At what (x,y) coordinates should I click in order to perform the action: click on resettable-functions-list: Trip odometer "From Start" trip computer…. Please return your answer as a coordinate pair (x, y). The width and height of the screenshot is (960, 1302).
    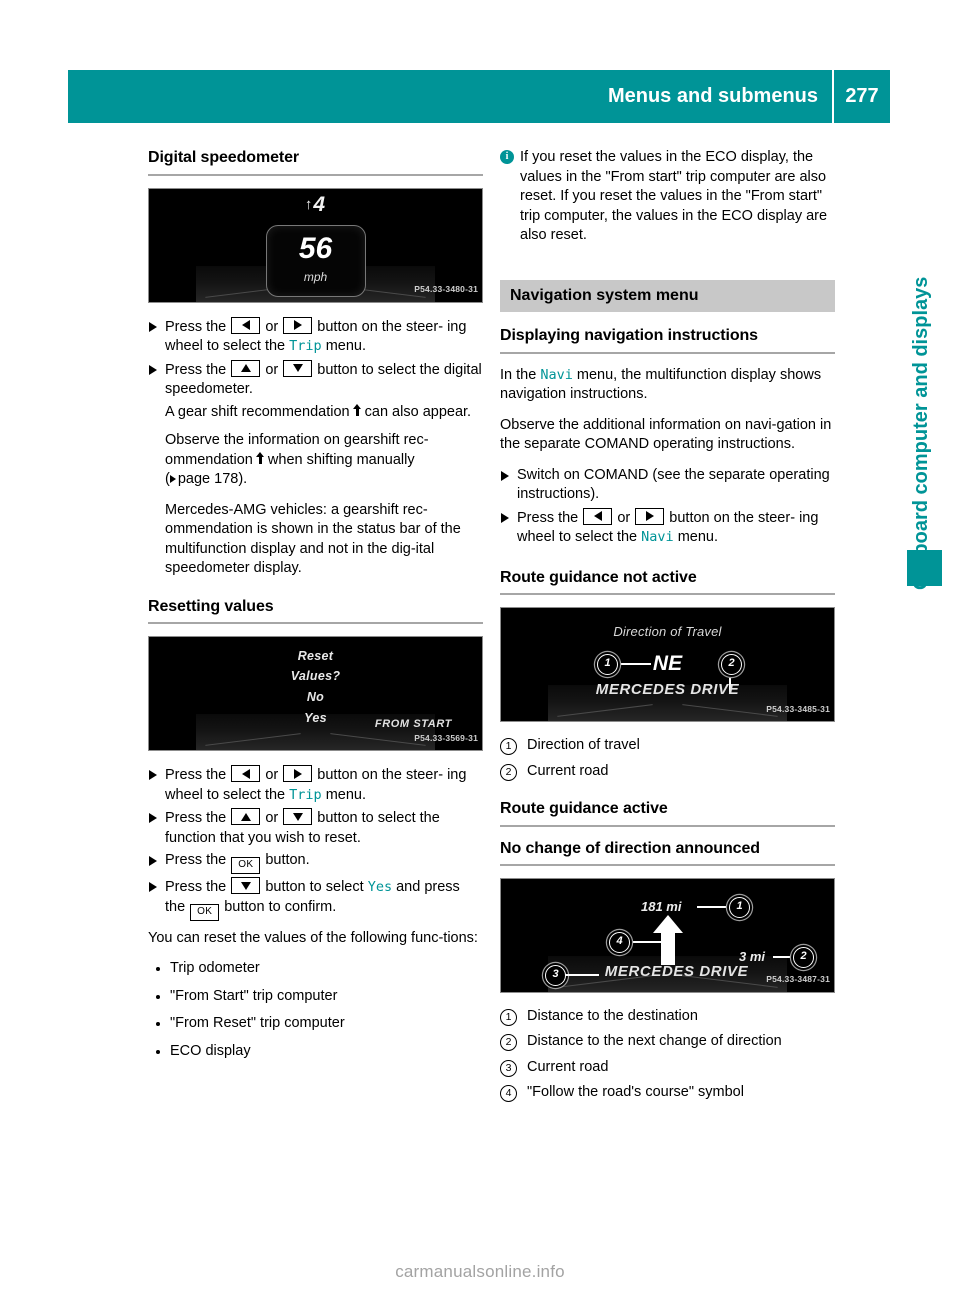
    Looking at the image, I should click on (315, 1010).